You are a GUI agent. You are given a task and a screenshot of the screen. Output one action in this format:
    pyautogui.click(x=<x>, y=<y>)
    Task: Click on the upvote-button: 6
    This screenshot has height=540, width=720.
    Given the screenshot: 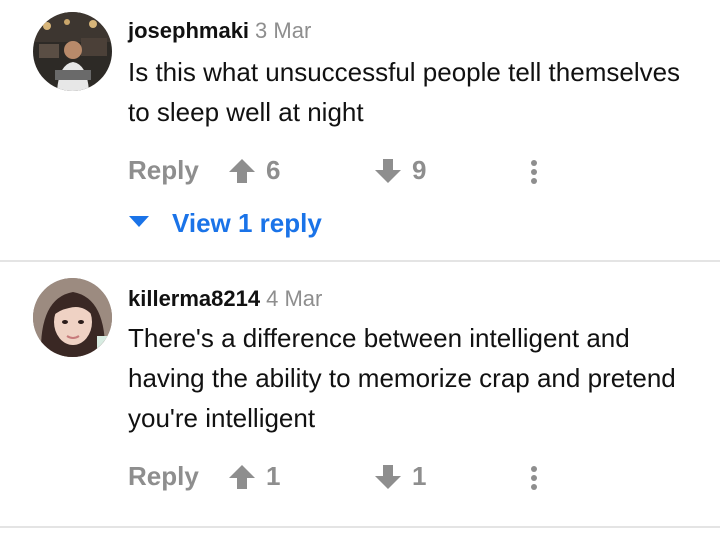 What is the action you would take?
    pyautogui.click(x=254, y=170)
    